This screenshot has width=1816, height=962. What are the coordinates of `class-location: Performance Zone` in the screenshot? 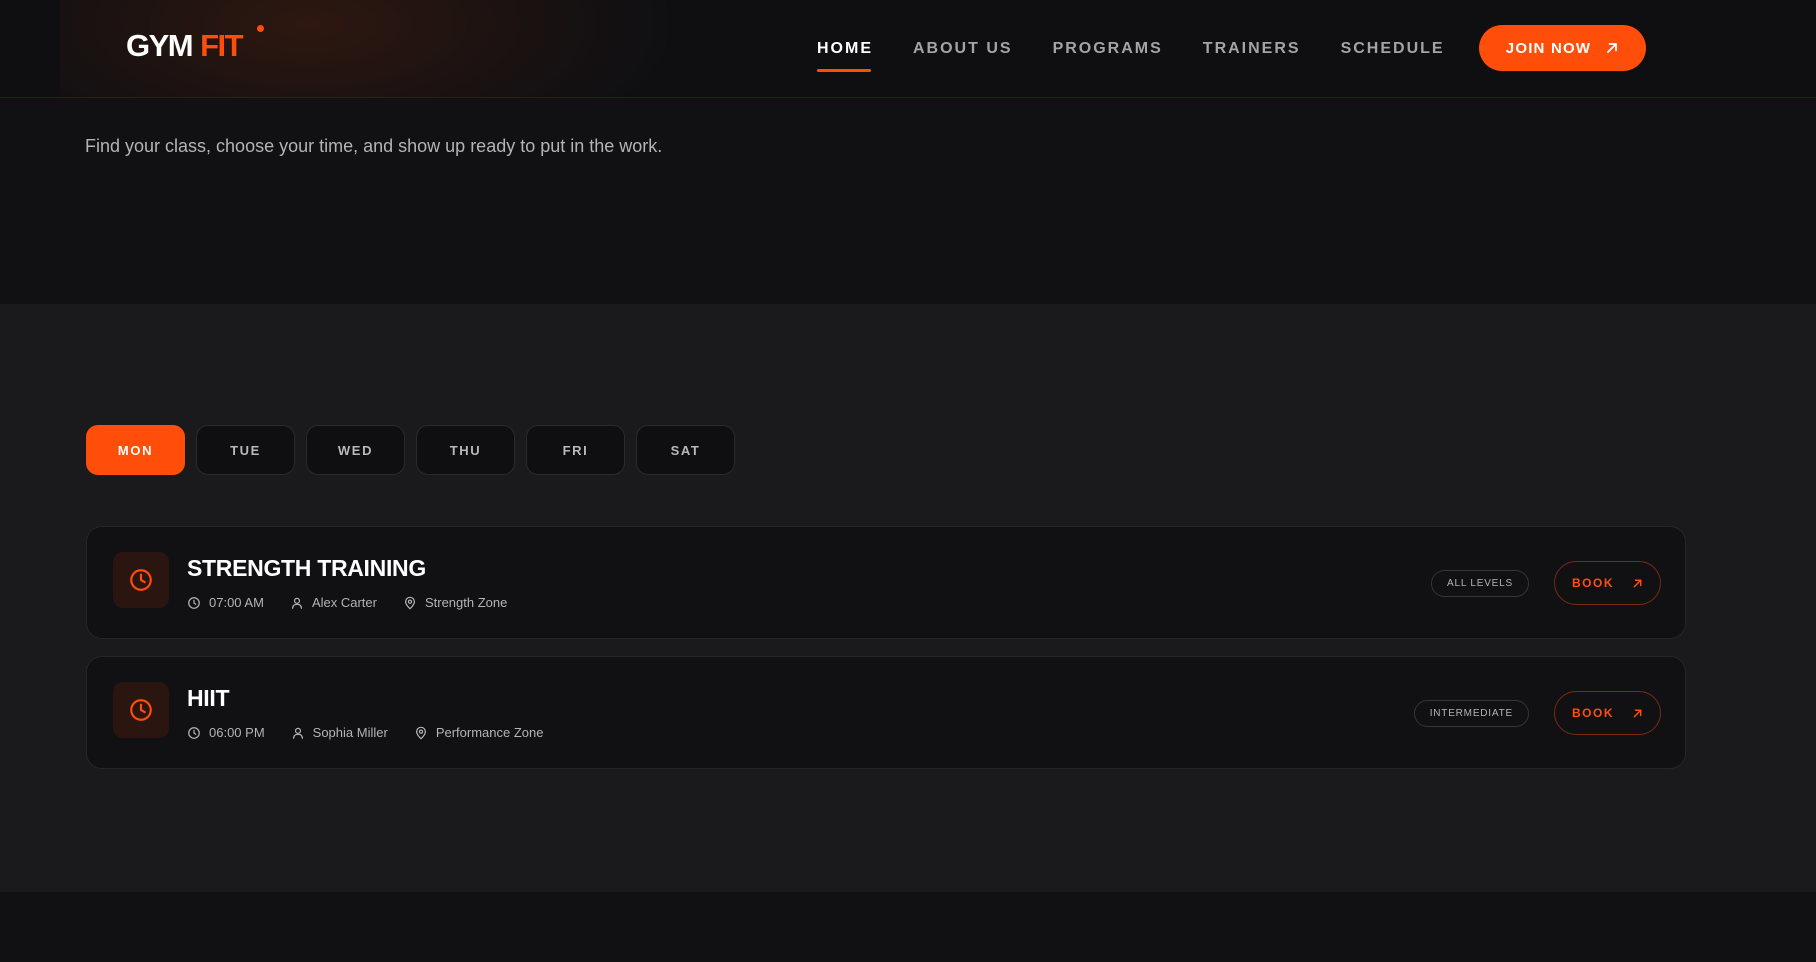 It's located at (479, 732).